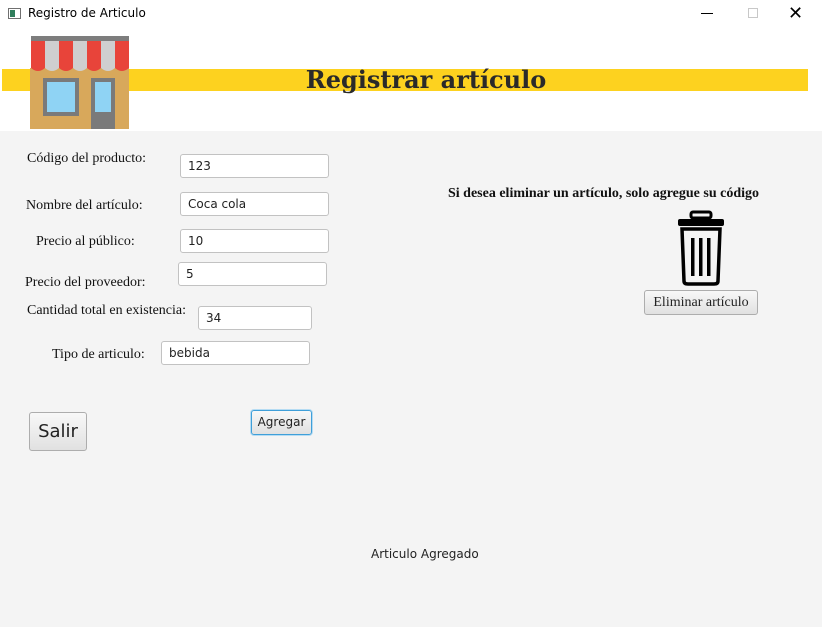 The image size is (822, 627). What do you see at coordinates (254, 204) in the screenshot?
I see `article-name-input: Coca cola` at bounding box center [254, 204].